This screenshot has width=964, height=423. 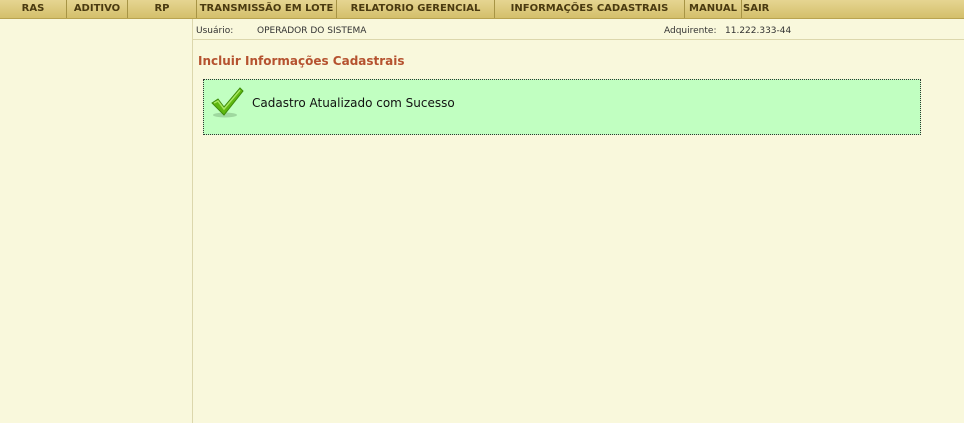 What do you see at coordinates (215, 31) in the screenshot?
I see `user-label: Usuário:` at bounding box center [215, 31].